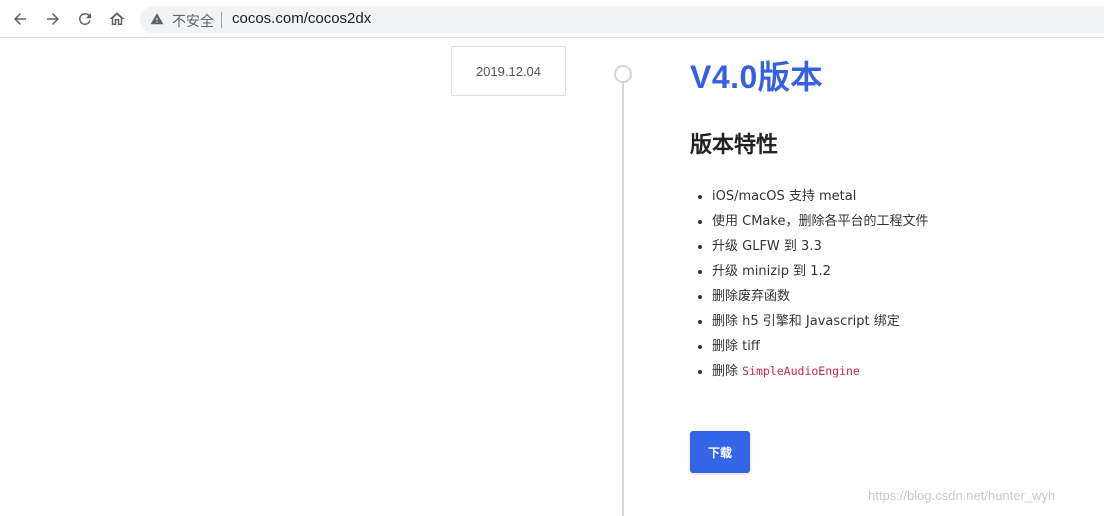 This screenshot has height=516, width=1104. Describe the element at coordinates (221, 20) in the screenshot. I see `omnibox-divider` at that location.